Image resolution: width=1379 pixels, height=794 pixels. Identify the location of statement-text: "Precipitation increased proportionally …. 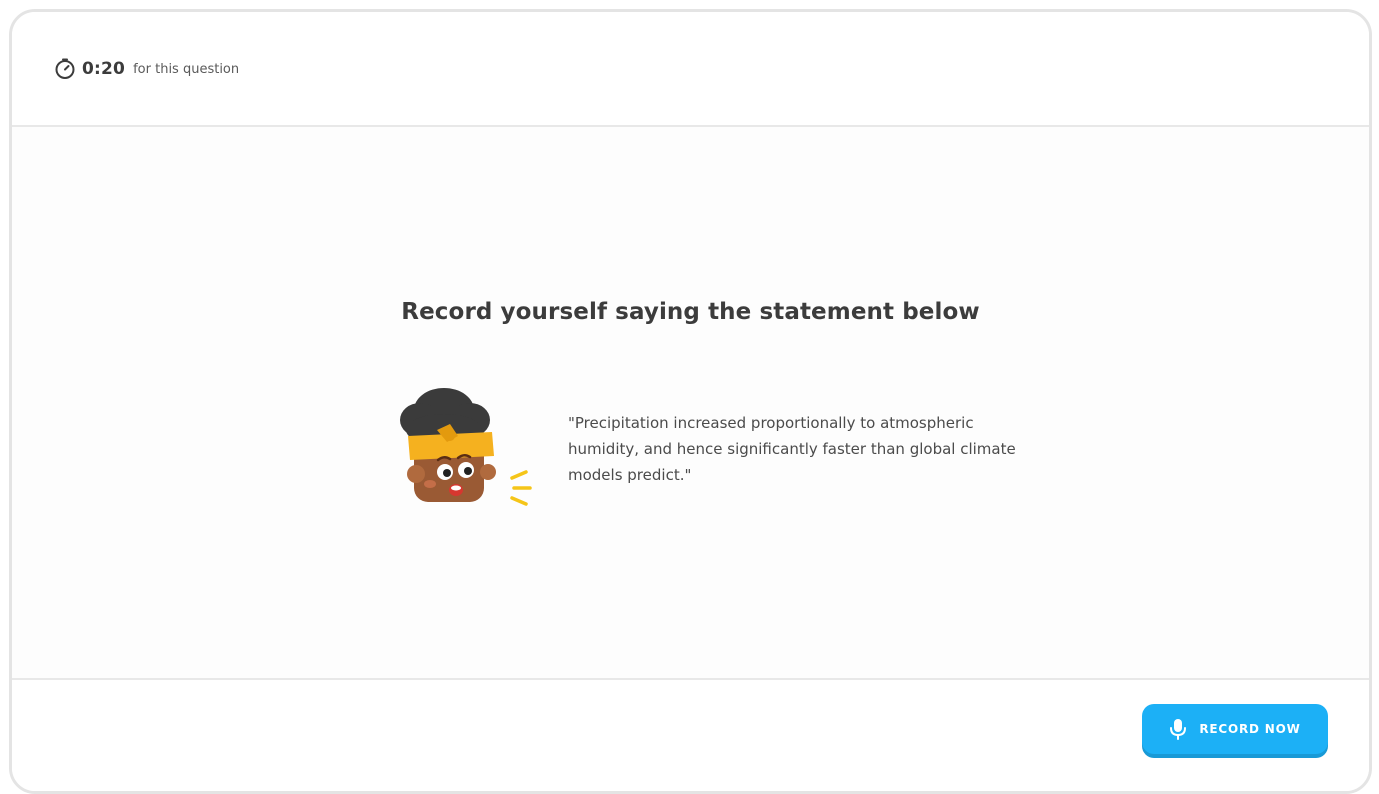
(792, 449).